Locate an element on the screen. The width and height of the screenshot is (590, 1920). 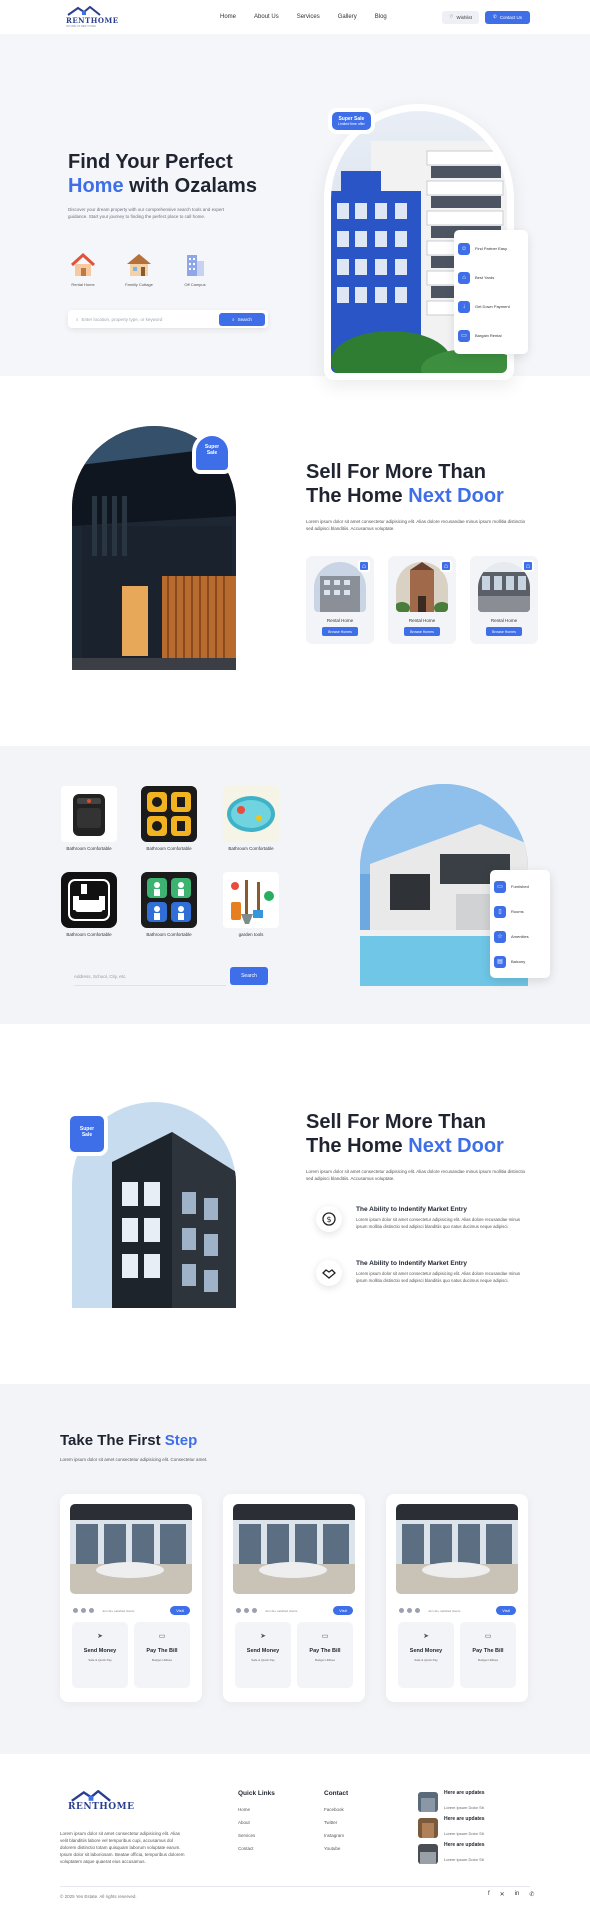
footer-link-about: About is located at coordinates (256, 1822).